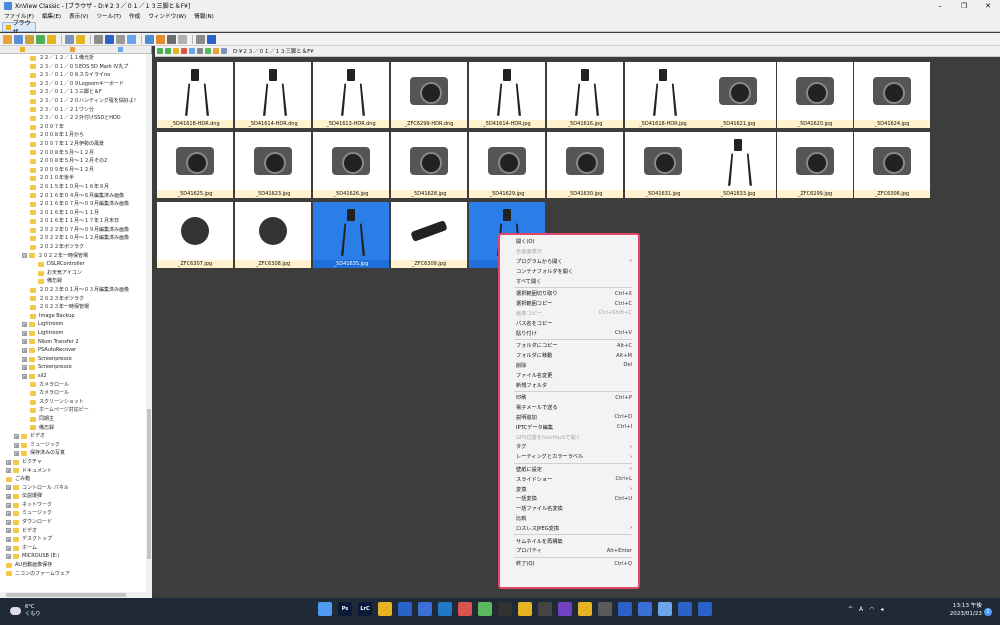  What do you see at coordinates (569, 262) in the screenshot?
I see `context-menu-item: プログラムから開く ›` at bounding box center [569, 262].